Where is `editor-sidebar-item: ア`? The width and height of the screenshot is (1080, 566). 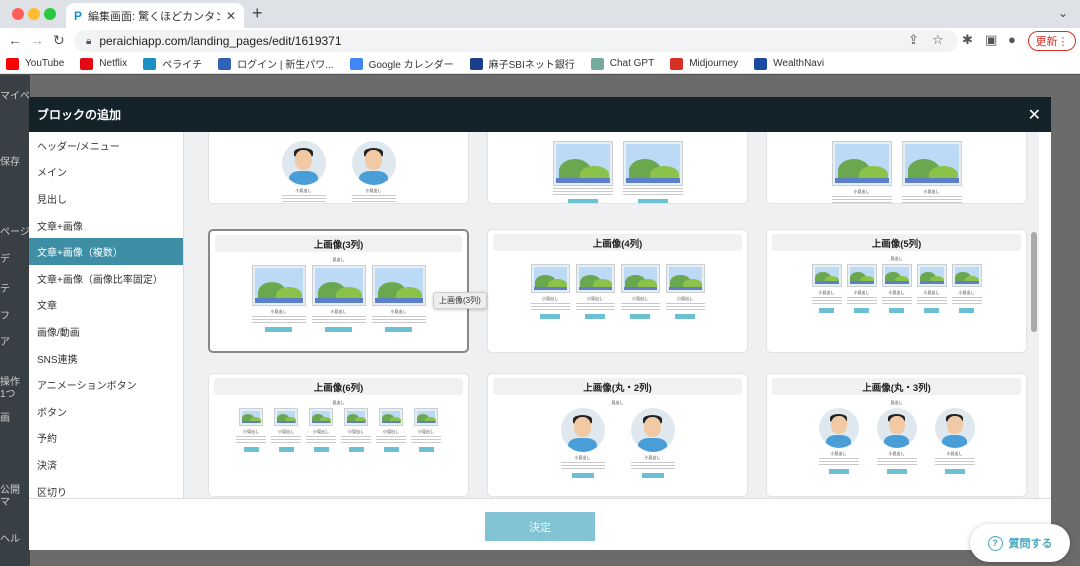 editor-sidebar-item: ア is located at coordinates (15, 340).